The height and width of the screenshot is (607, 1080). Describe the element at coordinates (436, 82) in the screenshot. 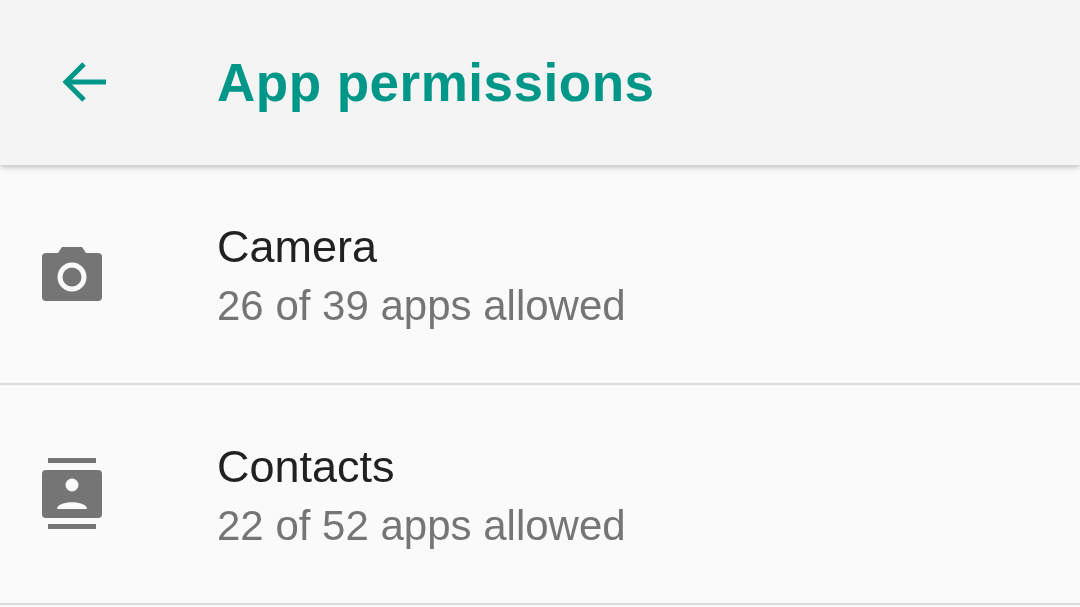

I see `screen-title: App permissions` at that location.